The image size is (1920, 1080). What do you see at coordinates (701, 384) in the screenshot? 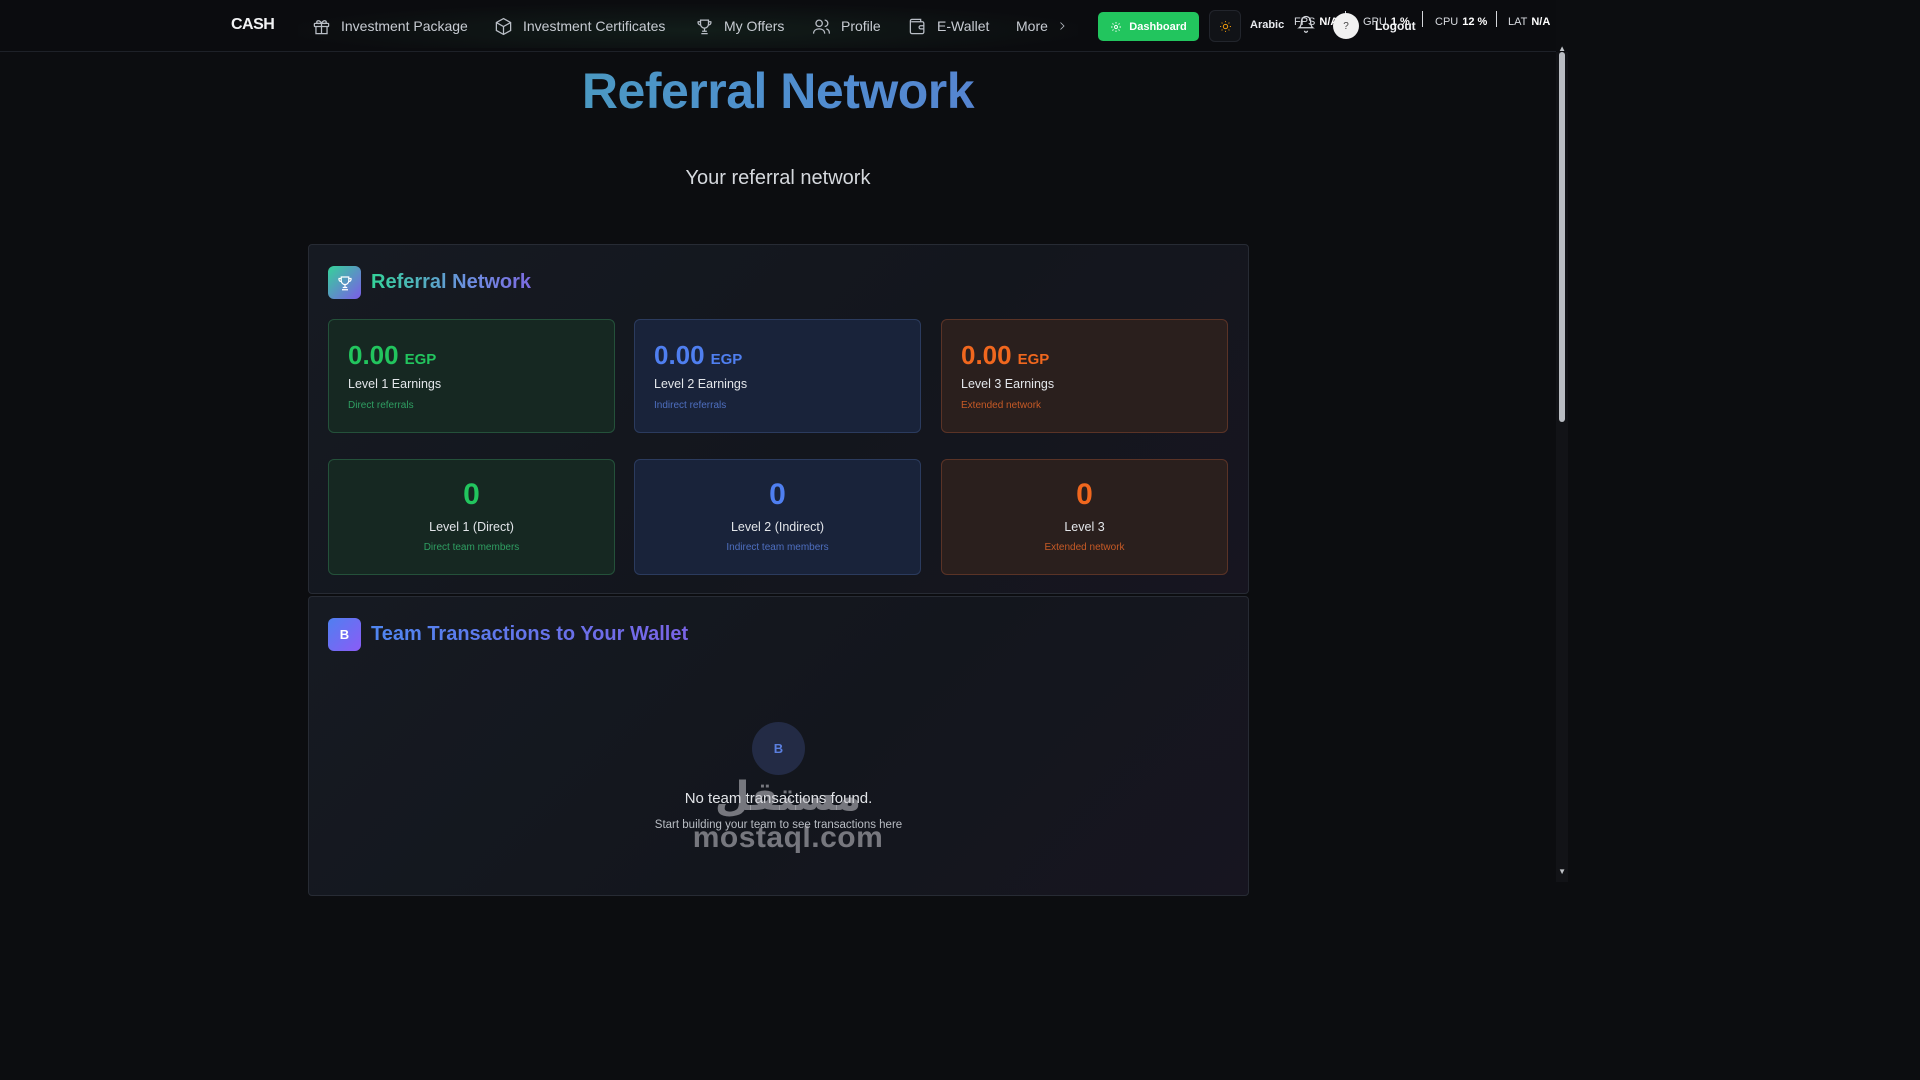
I see `earnings-label: Level 2 Earnings` at bounding box center [701, 384].